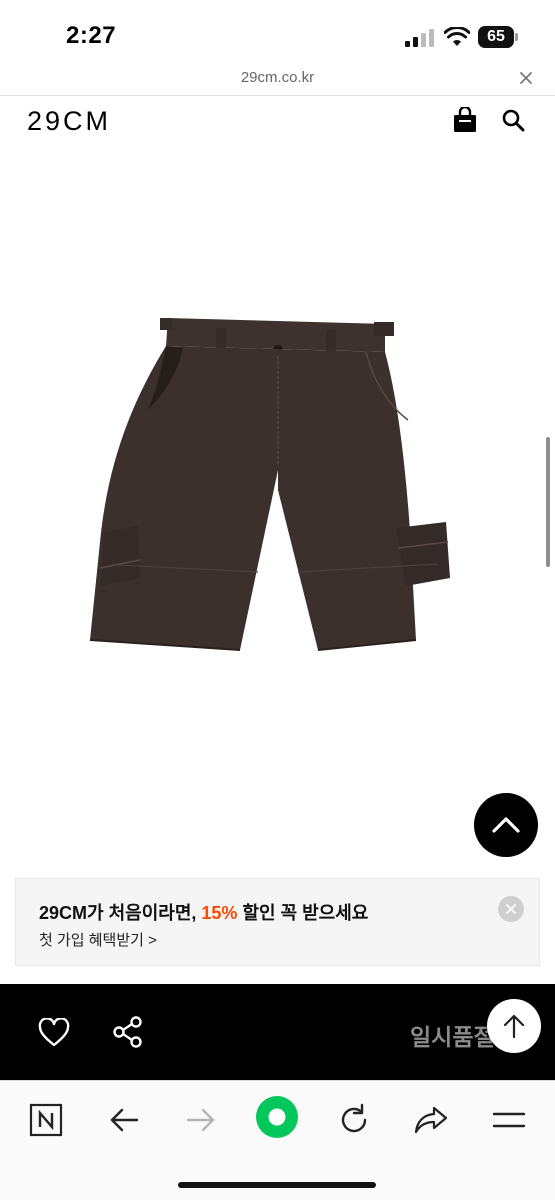  I want to click on banner-close-button, so click(511, 909).